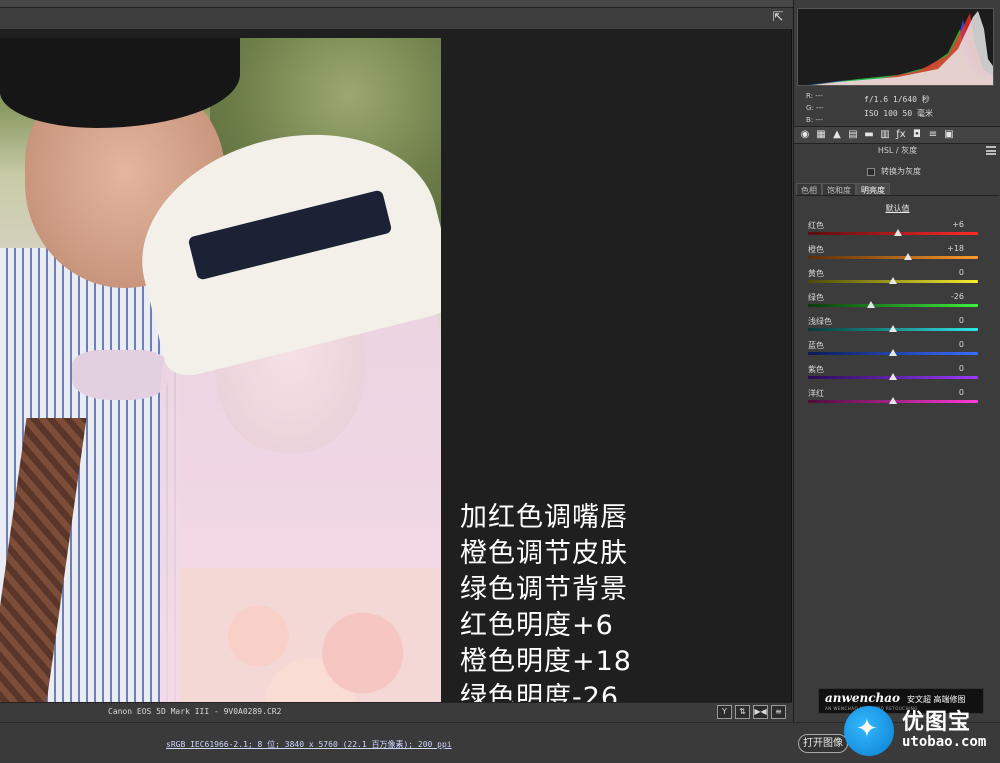 The image size is (1000, 763). What do you see at coordinates (809, 189) in the screenshot?
I see `tab-hue: 色相` at bounding box center [809, 189].